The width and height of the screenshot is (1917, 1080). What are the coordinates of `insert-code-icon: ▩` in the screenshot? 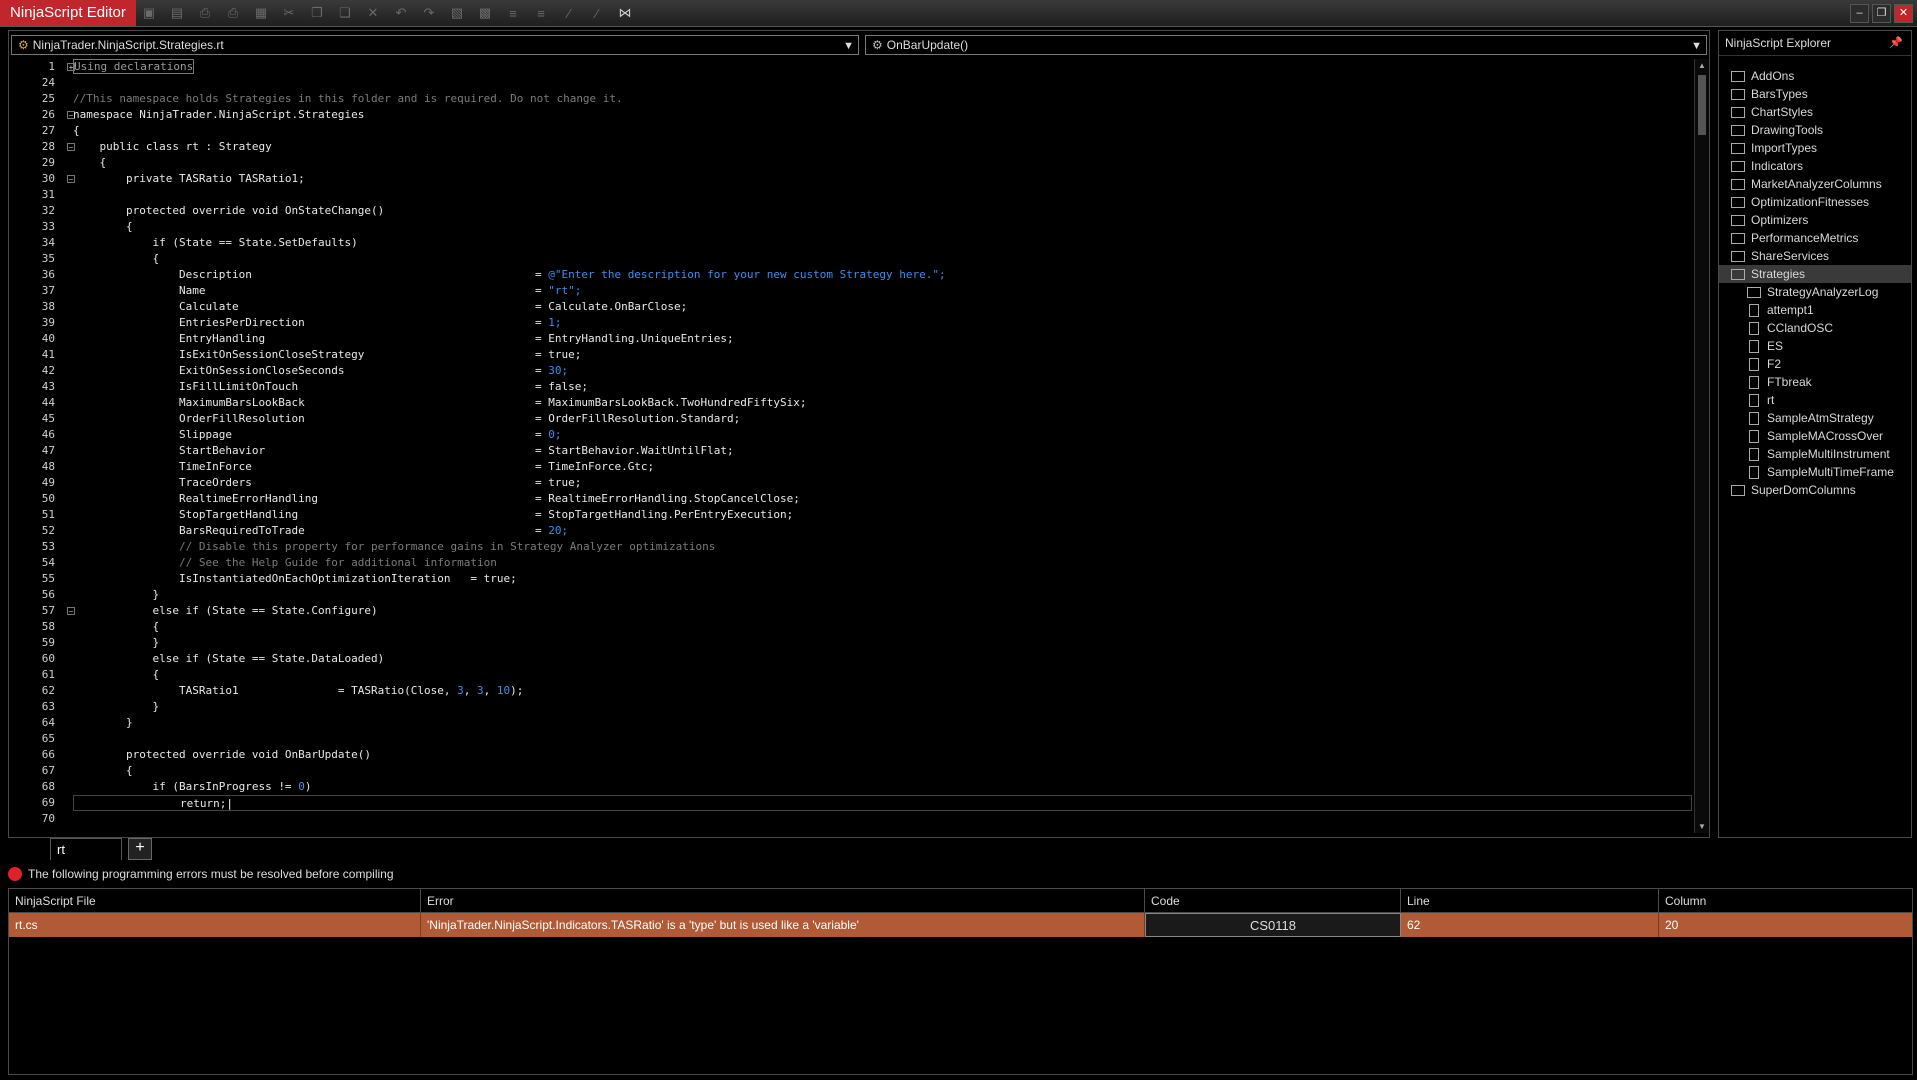 It's located at (485, 13).